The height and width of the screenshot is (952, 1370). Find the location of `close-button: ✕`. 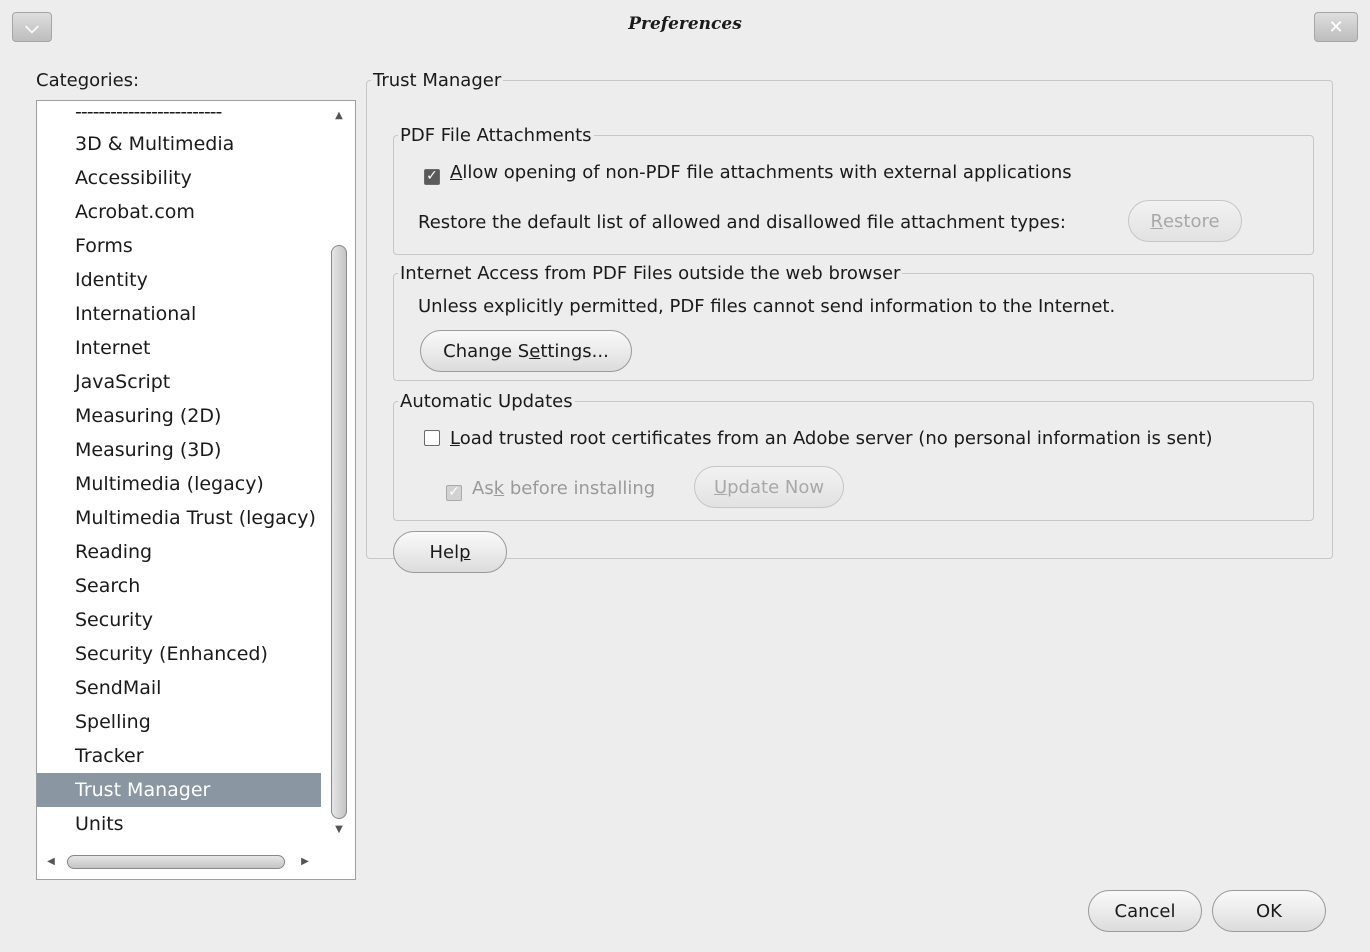

close-button: ✕ is located at coordinates (1336, 27).